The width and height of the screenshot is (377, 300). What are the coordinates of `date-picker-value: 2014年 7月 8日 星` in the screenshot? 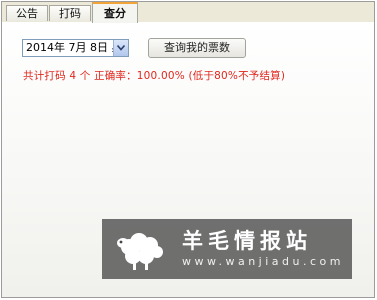 It's located at (70, 47).